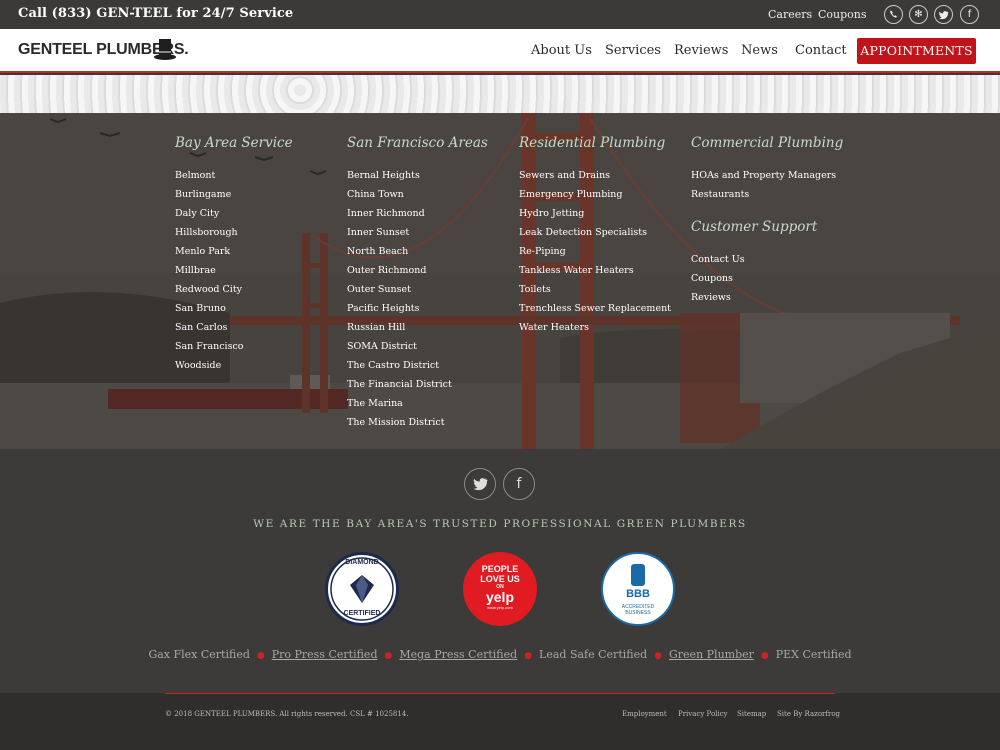 This screenshot has height=750, width=1000. Describe the element at coordinates (754, 227) in the screenshot. I see `support-heading: Customer Support` at that location.